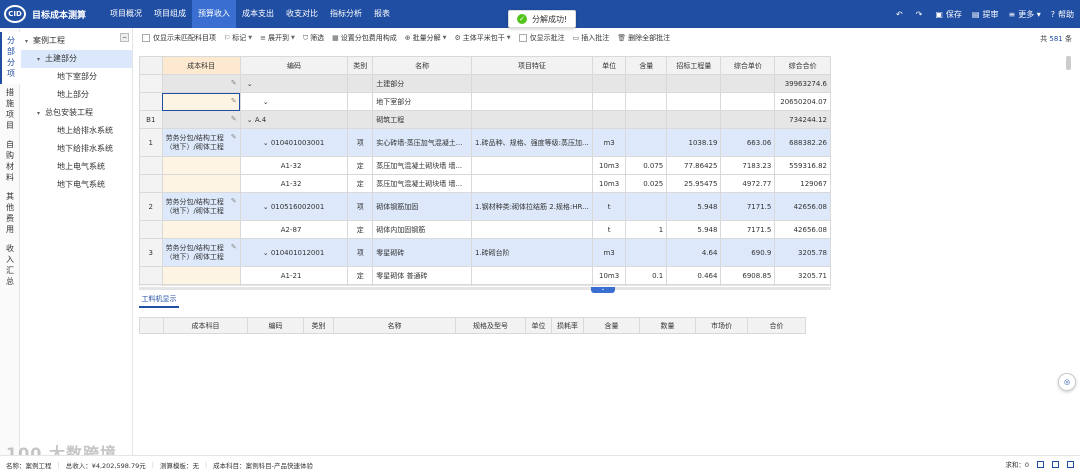 The image size is (1080, 473). I want to click on tree-node: ▾ 土建部分, so click(76, 59).